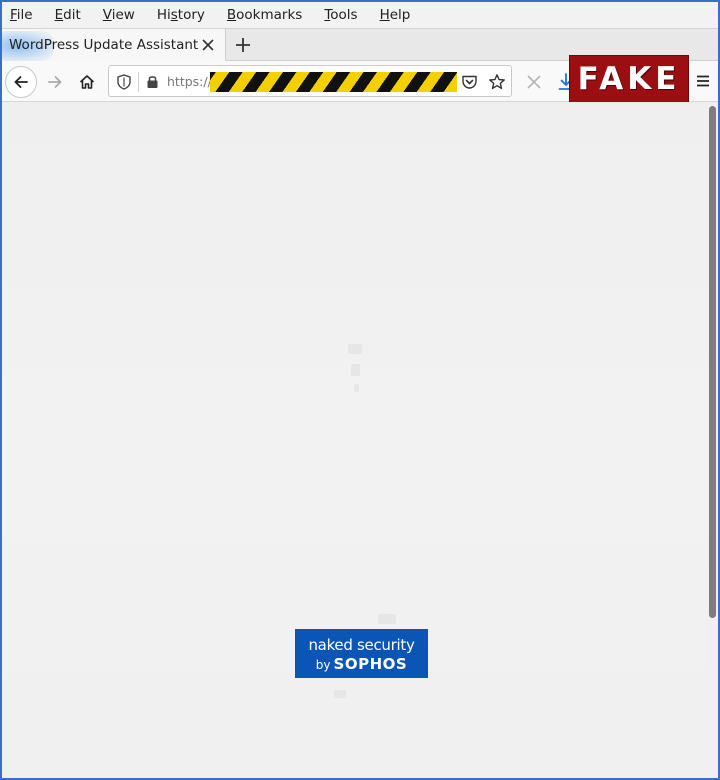 This screenshot has width=720, height=780. Describe the element at coordinates (323, 665) in the screenshot. I see `logo-by: by` at that location.